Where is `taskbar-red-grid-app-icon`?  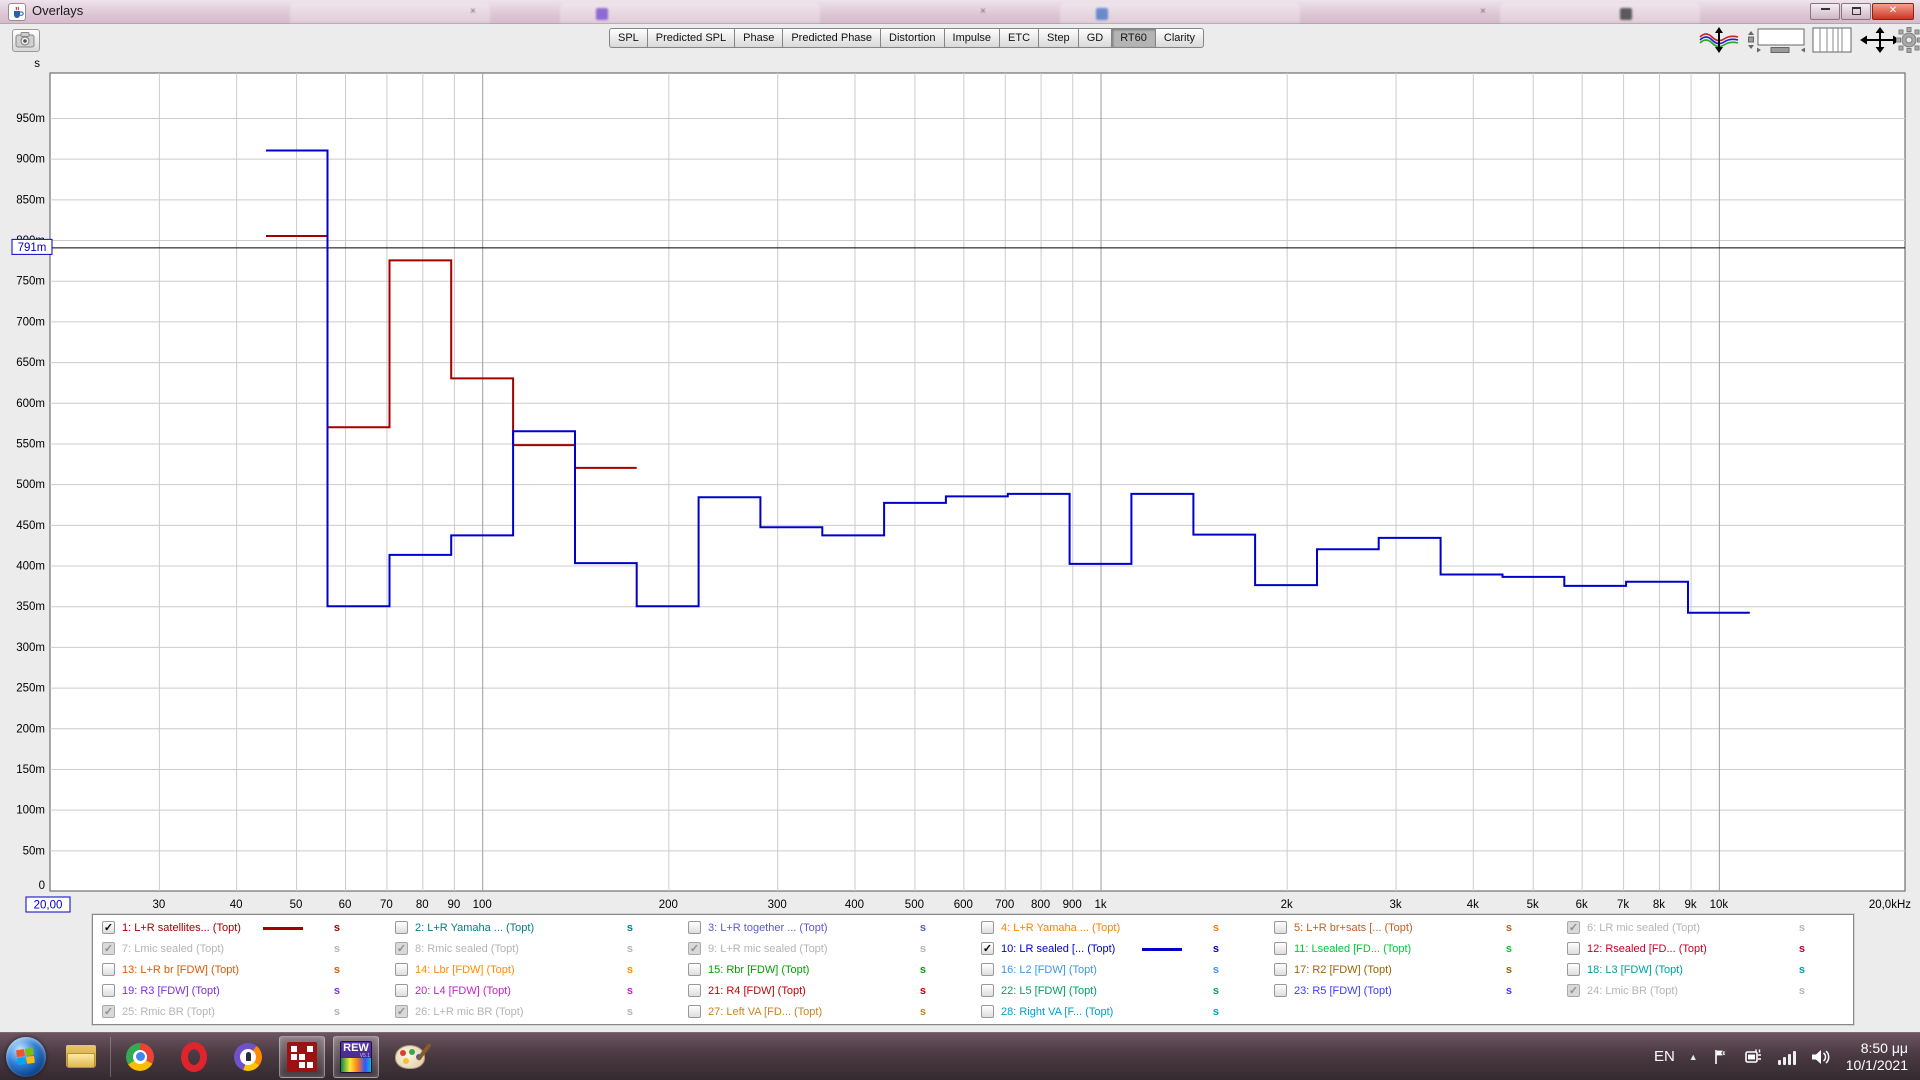 taskbar-red-grid-app-icon is located at coordinates (302, 1056).